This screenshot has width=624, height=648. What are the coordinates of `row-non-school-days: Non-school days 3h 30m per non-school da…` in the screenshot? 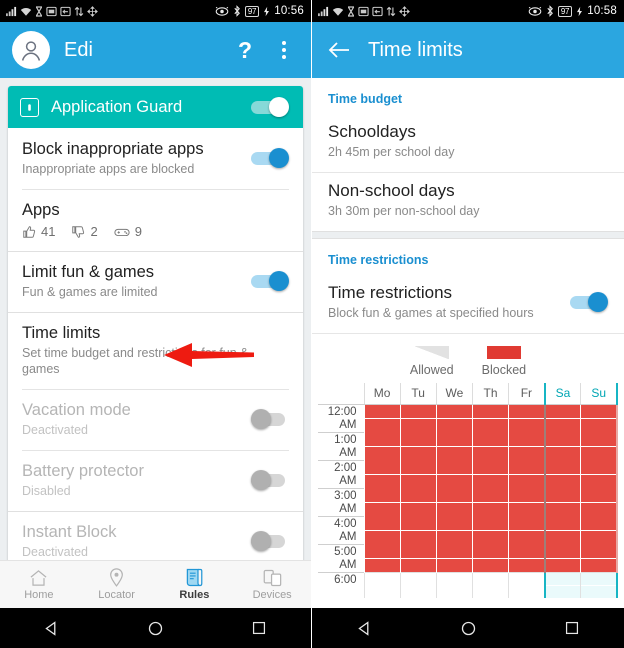 It's located at (468, 202).